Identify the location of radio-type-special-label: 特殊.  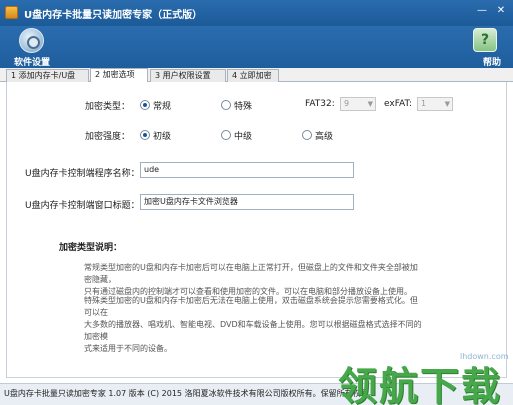
(243, 107).